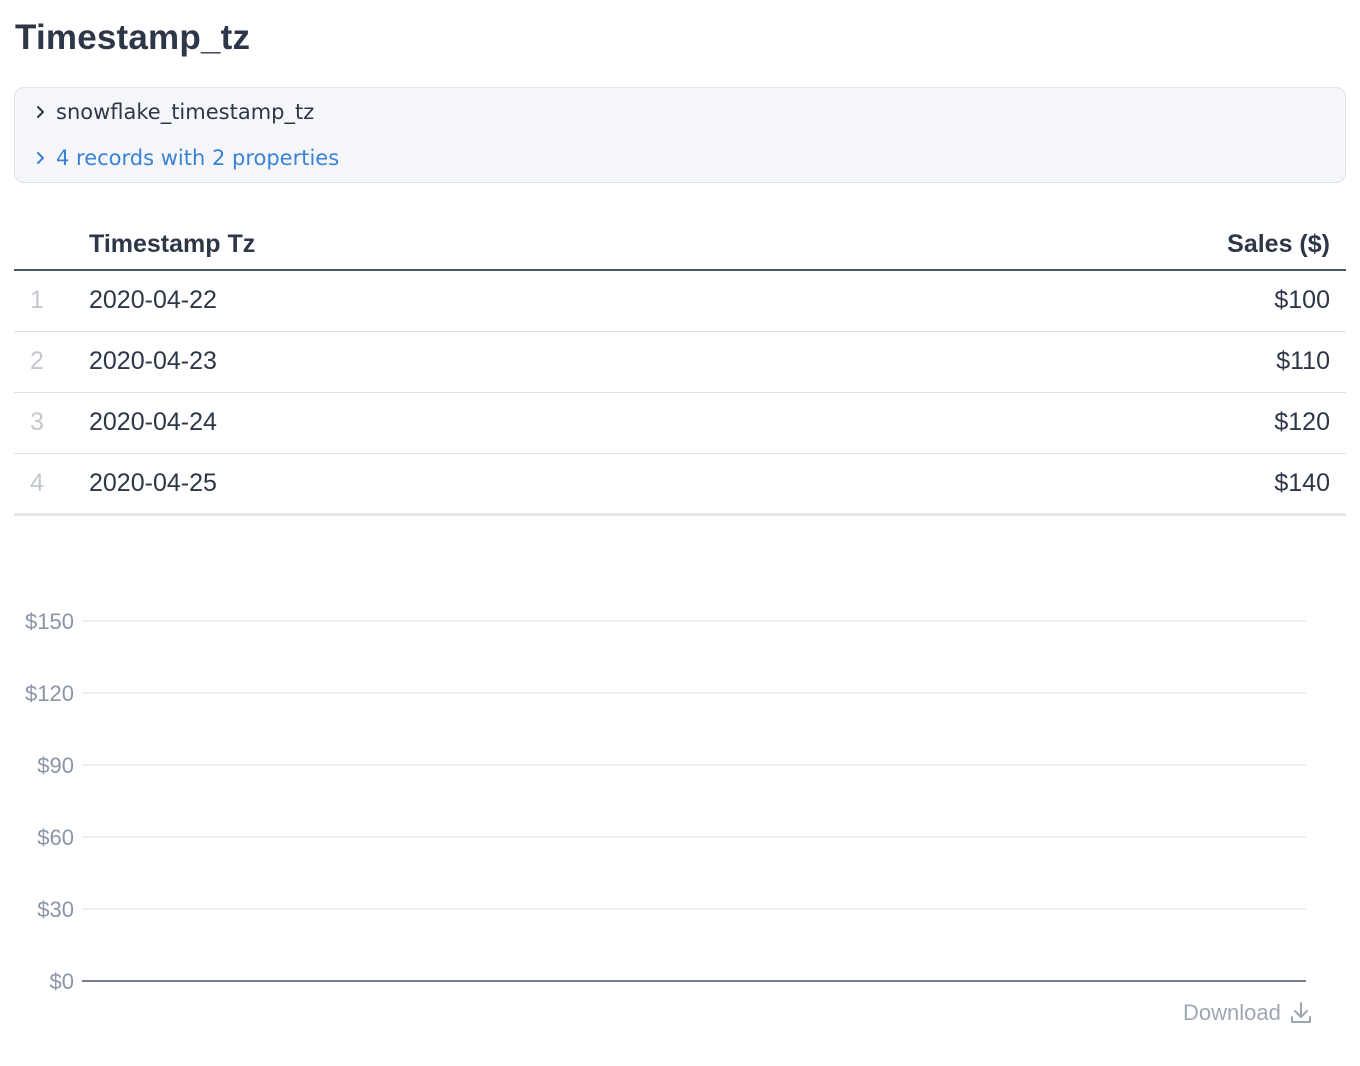  What do you see at coordinates (455, 484) in the screenshot?
I see `timestamp-cell: 2020-04-25` at bounding box center [455, 484].